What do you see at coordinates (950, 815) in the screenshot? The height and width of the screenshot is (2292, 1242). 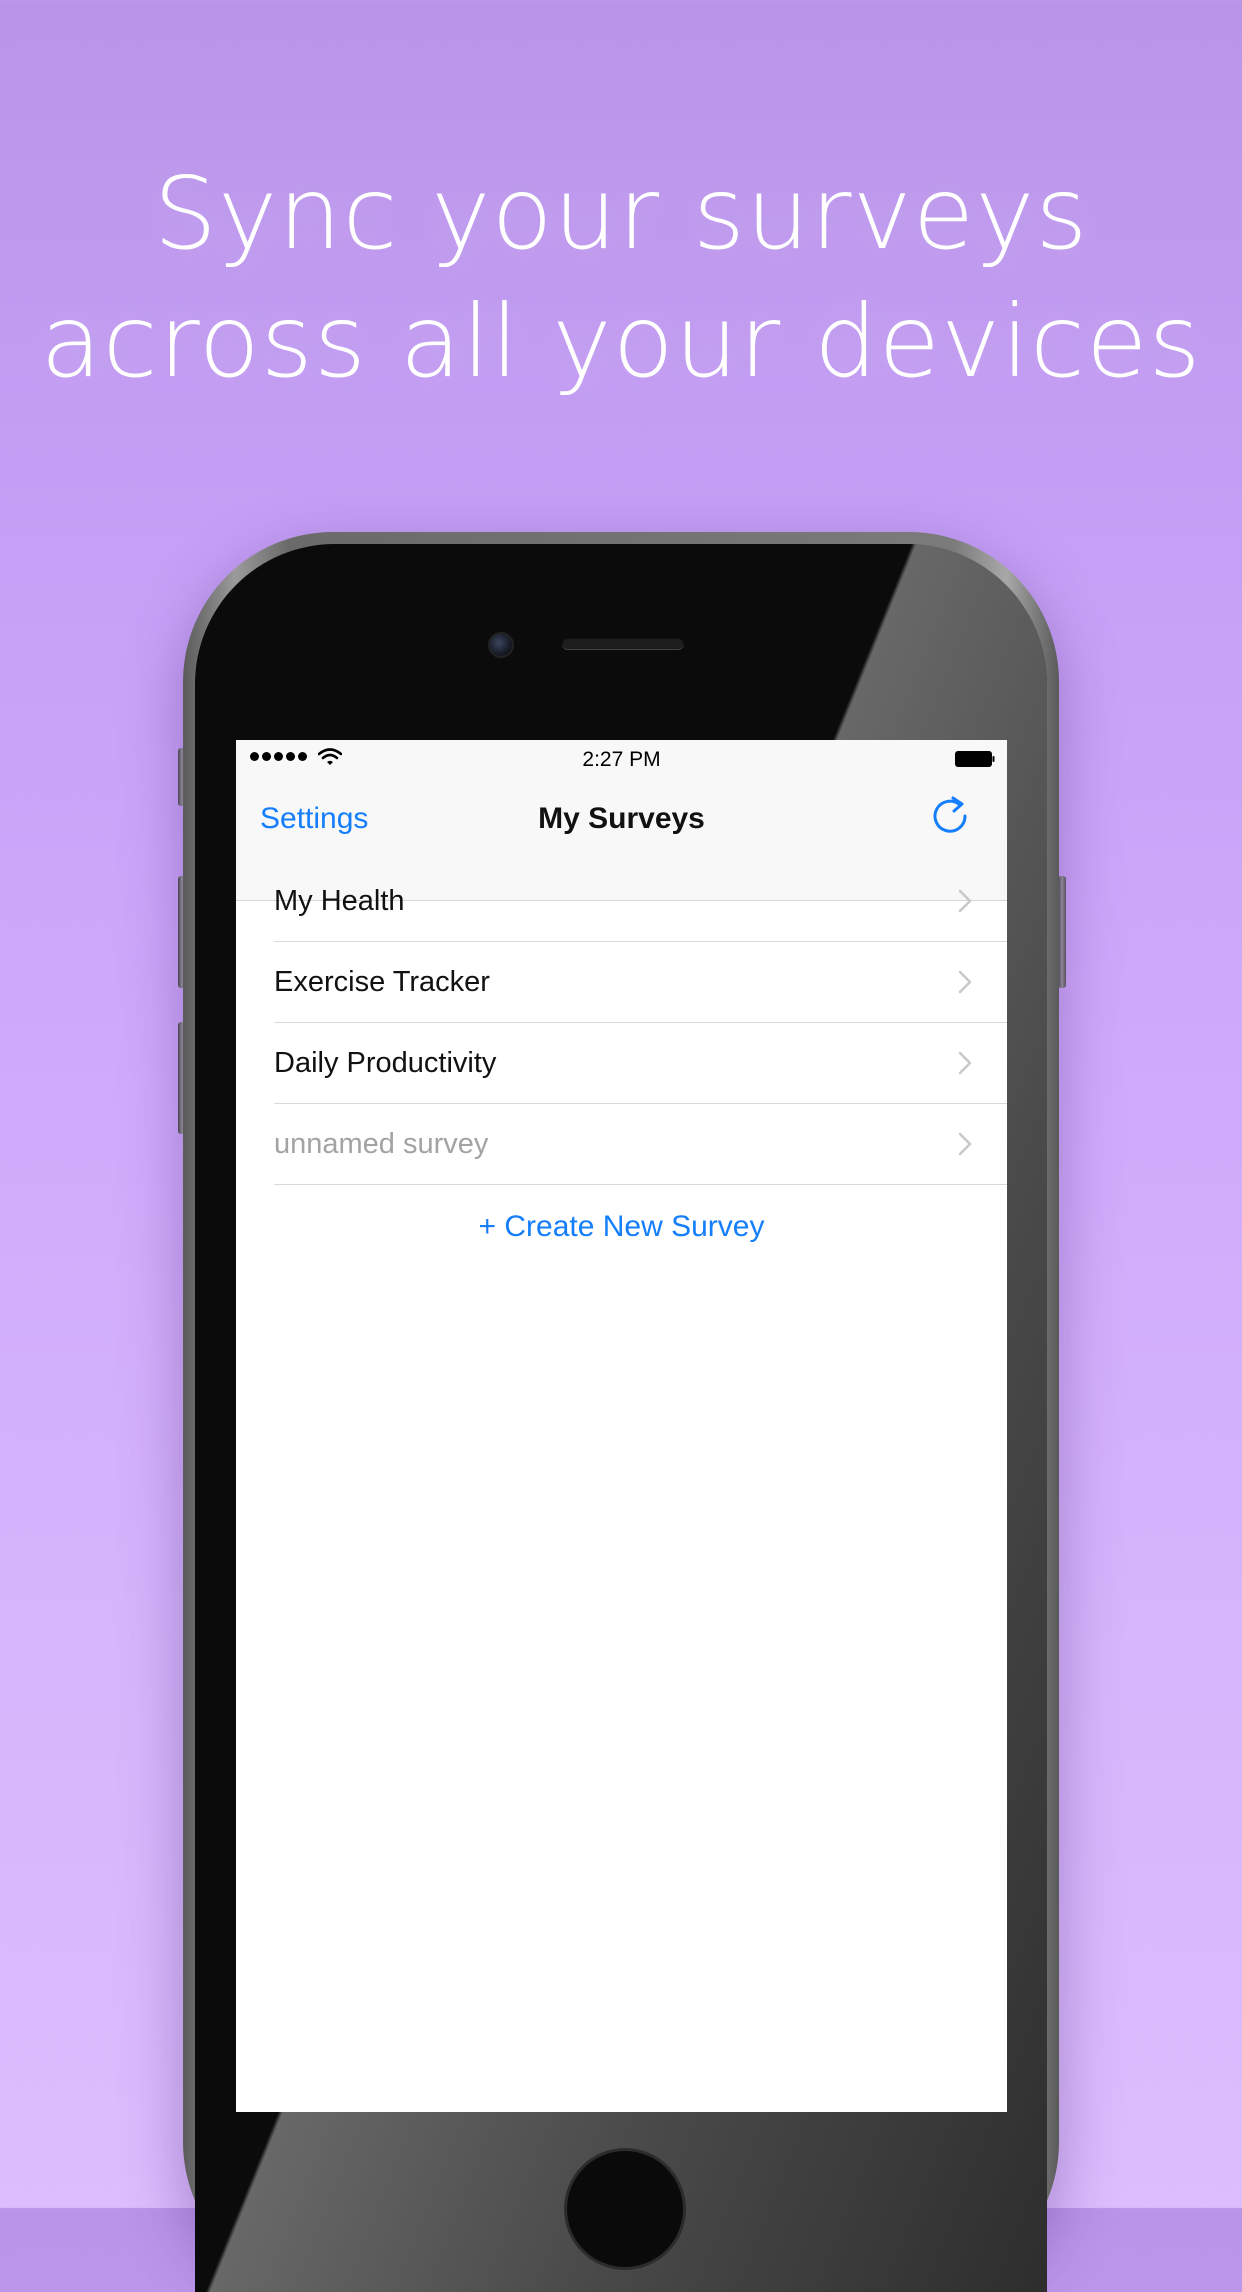 I see `refresh-icon` at bounding box center [950, 815].